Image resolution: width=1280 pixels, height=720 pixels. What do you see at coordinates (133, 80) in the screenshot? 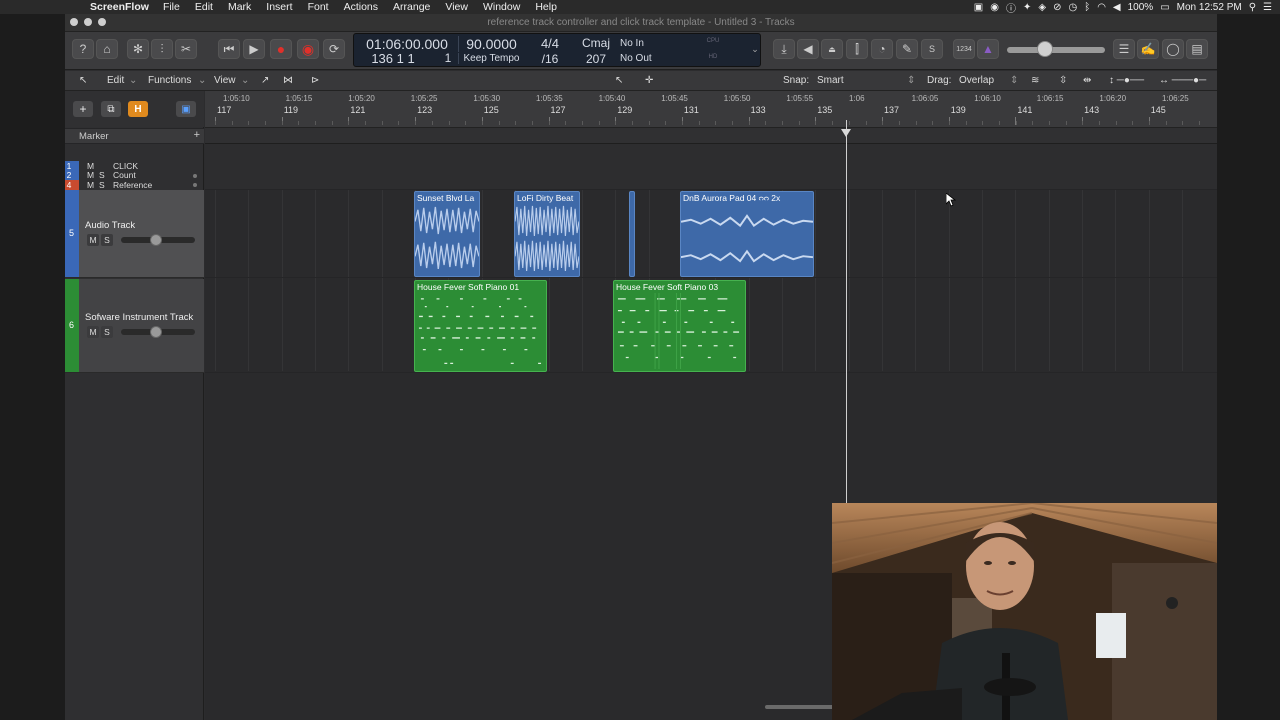
I see `edit-chevron-icon: ⌄` at bounding box center [133, 80].